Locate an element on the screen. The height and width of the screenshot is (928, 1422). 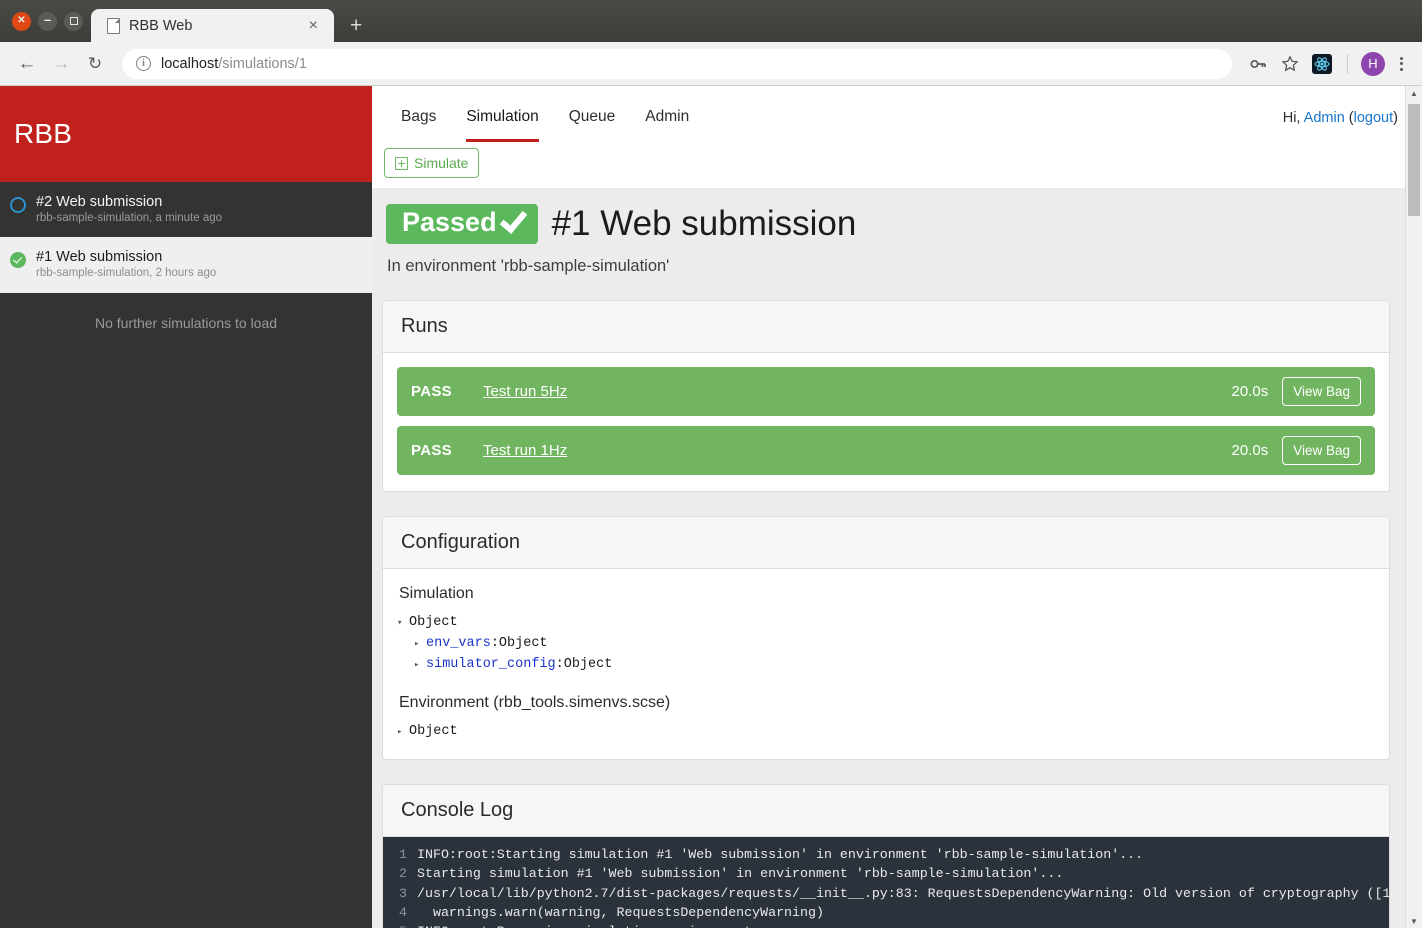
back-button: ← is located at coordinates (27, 64).